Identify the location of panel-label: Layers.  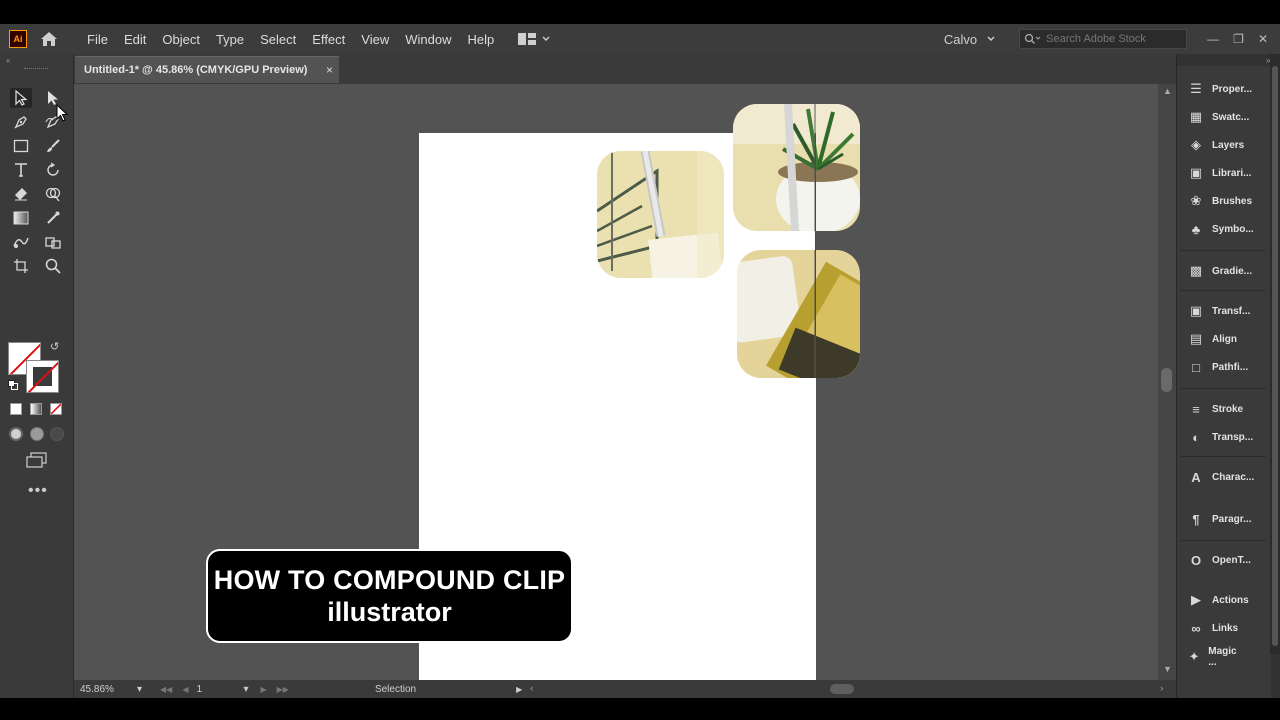
(1228, 145).